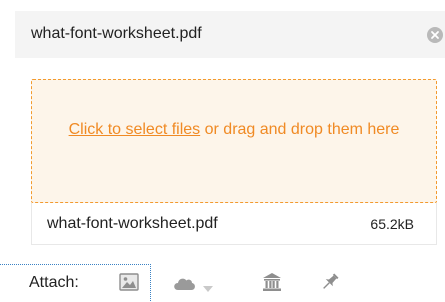 This screenshot has height=302, width=445. I want to click on selected-file-name: what-font-worksheet.pdf, so click(116, 33).